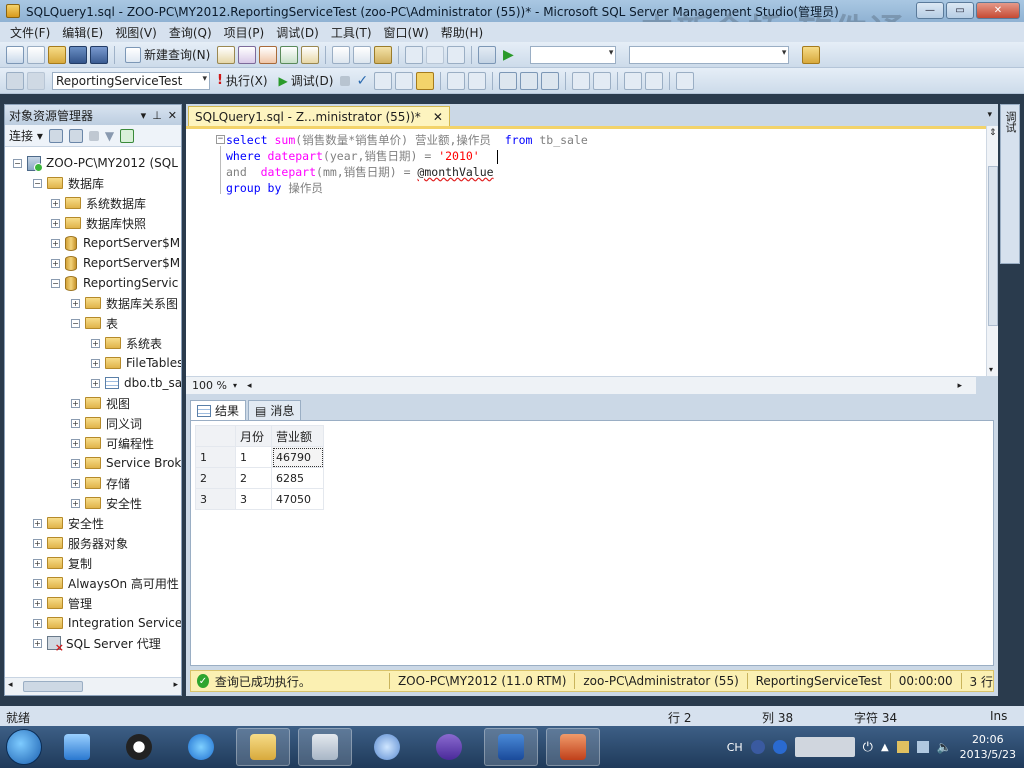 This screenshot has width=1024, height=768. Describe the element at coordinates (263, 747) in the screenshot. I see `taskbar-app-explorer` at that location.